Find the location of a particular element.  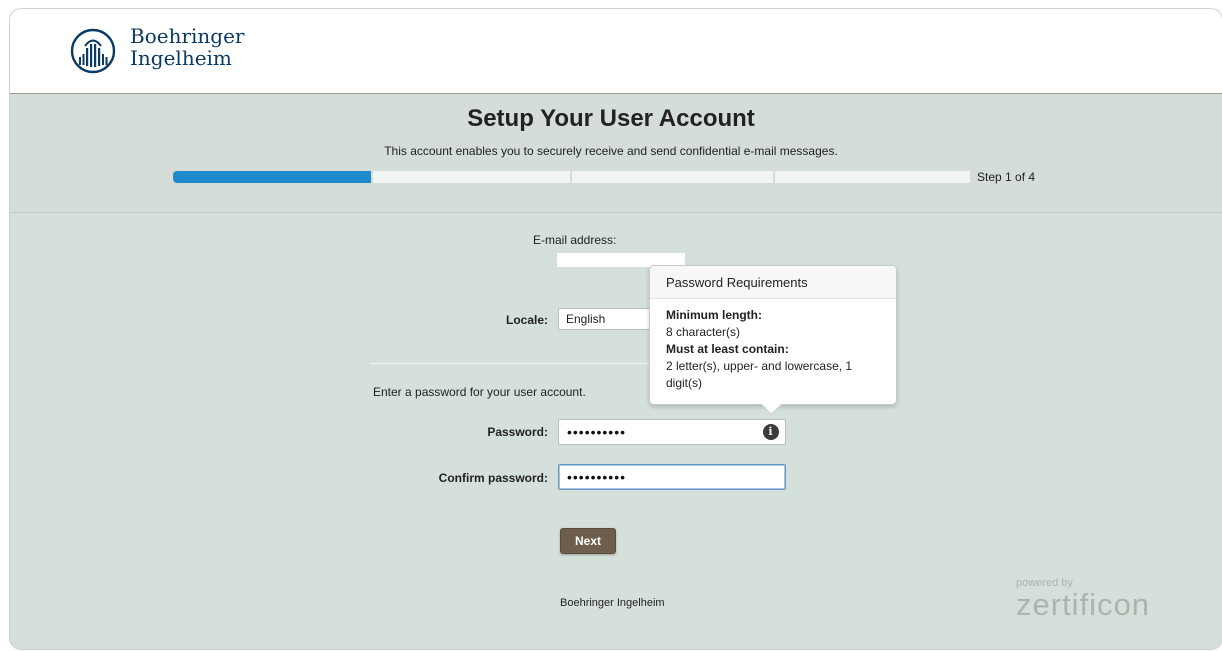

locale-label: Locale: is located at coordinates (526, 320).